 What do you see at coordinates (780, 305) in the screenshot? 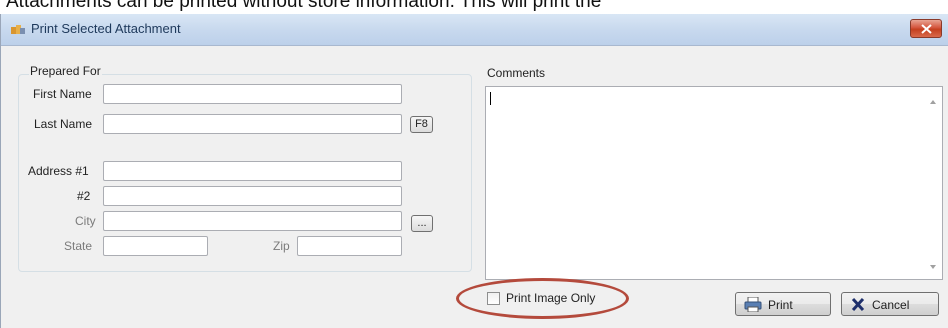
I see `print-button-label: Print` at bounding box center [780, 305].